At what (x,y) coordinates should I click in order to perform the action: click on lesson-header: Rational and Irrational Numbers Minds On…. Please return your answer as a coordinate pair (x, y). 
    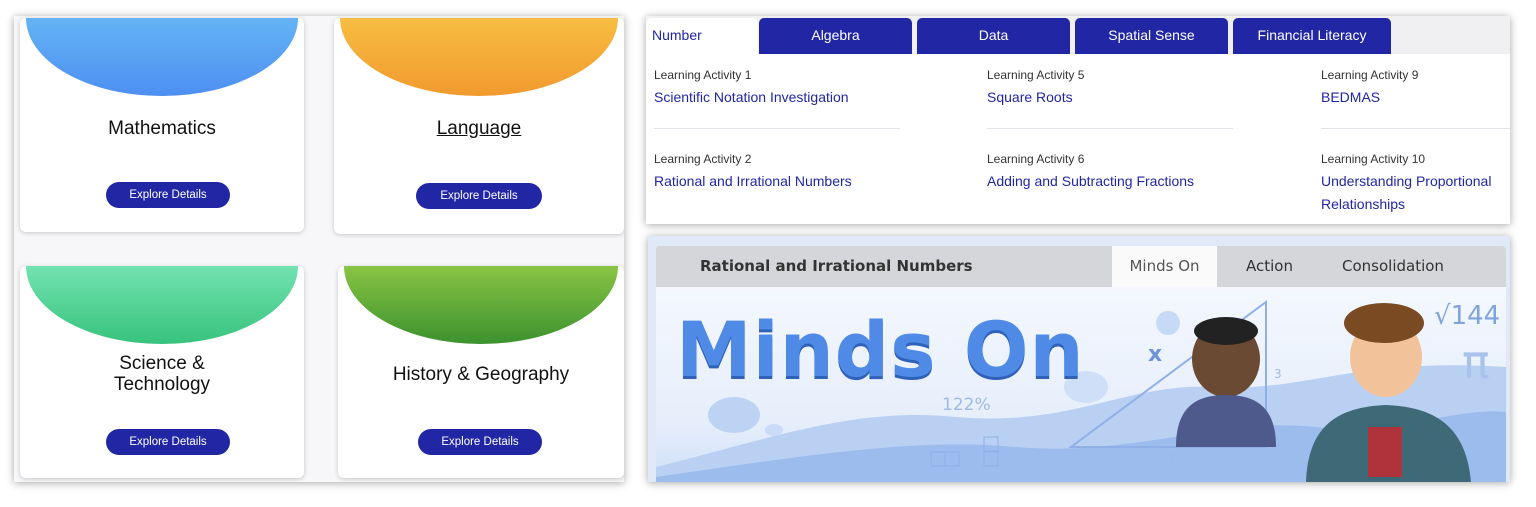
    Looking at the image, I should click on (1081, 266).